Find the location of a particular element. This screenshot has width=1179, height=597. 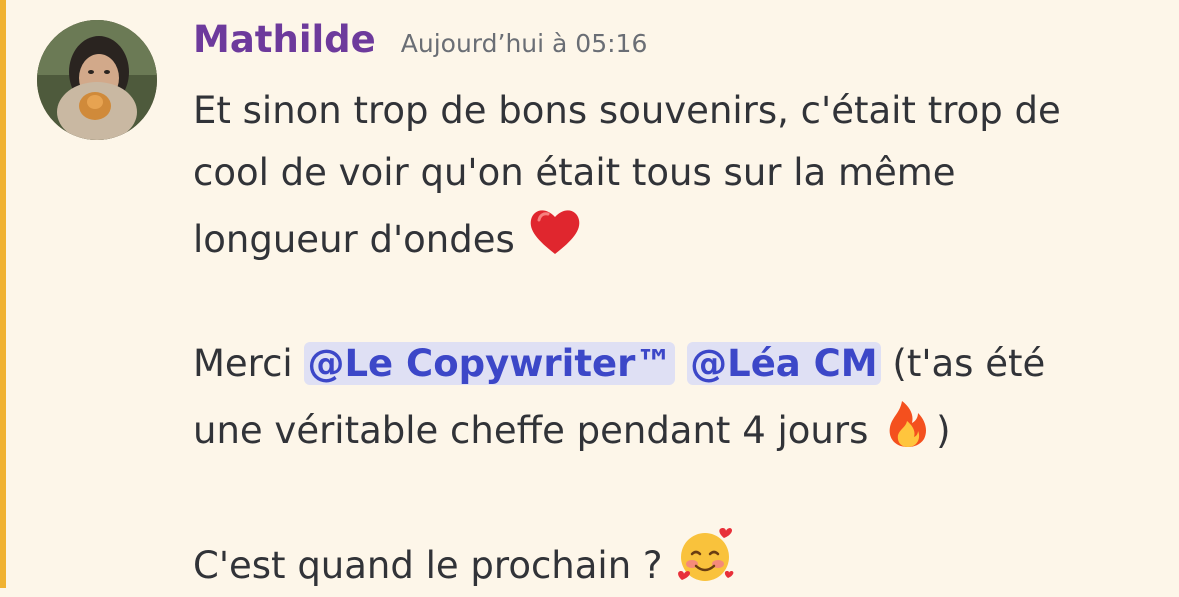

smiling-face-with-hearts-emoji is located at coordinates (705, 555).